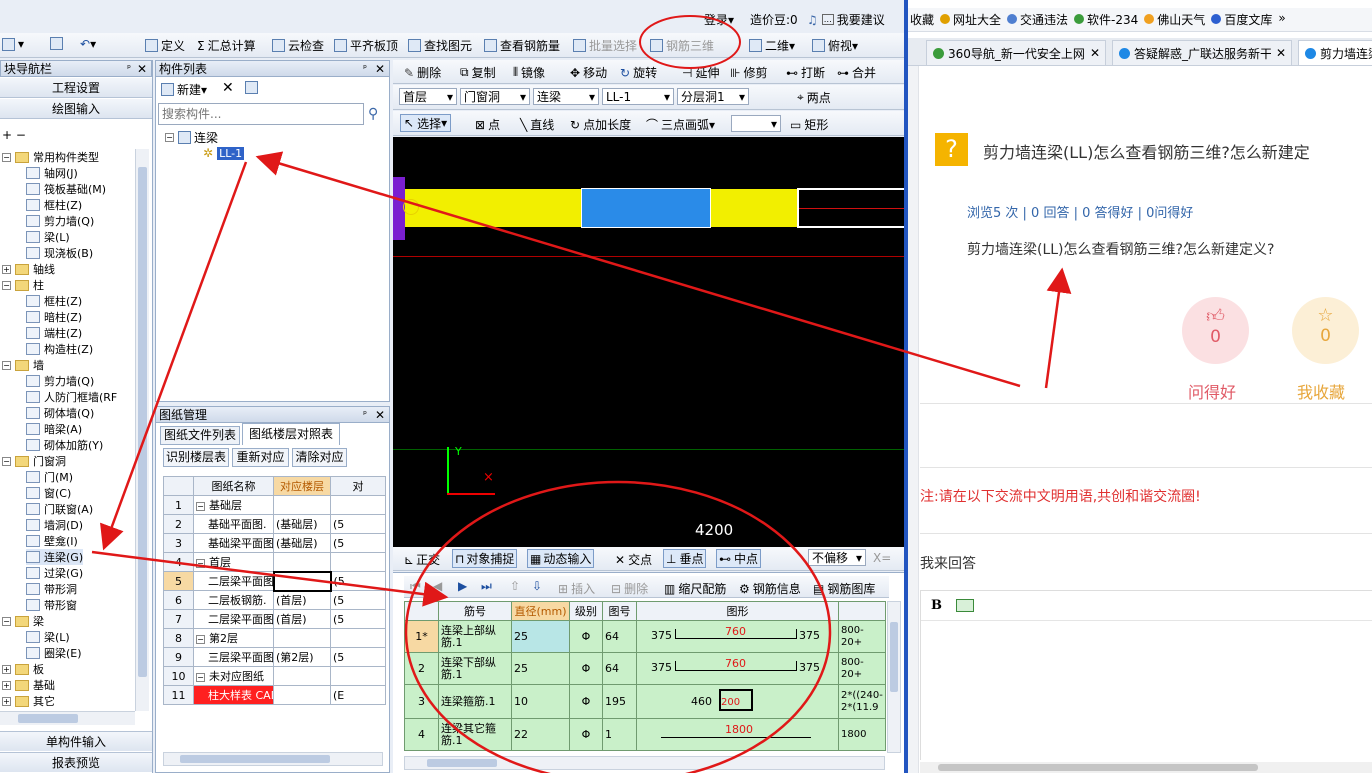 Image resolution: width=1372 pixels, height=773 pixels. What do you see at coordinates (690, 42) in the screenshot?
I see `annotation-ellipse-rebar3d` at bounding box center [690, 42].